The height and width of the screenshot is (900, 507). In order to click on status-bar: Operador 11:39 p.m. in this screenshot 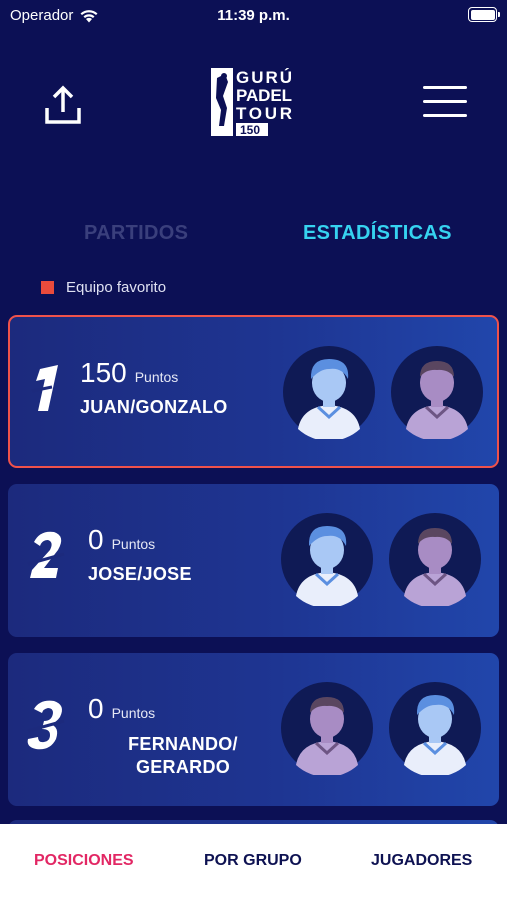, I will do `click(253, 16)`.